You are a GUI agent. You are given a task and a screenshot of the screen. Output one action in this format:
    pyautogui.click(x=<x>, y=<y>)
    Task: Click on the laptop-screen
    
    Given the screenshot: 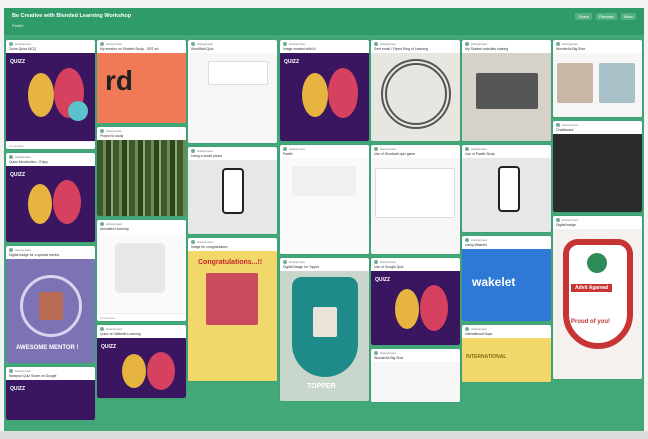 What is the action you would take?
    pyautogui.click(x=507, y=91)
    